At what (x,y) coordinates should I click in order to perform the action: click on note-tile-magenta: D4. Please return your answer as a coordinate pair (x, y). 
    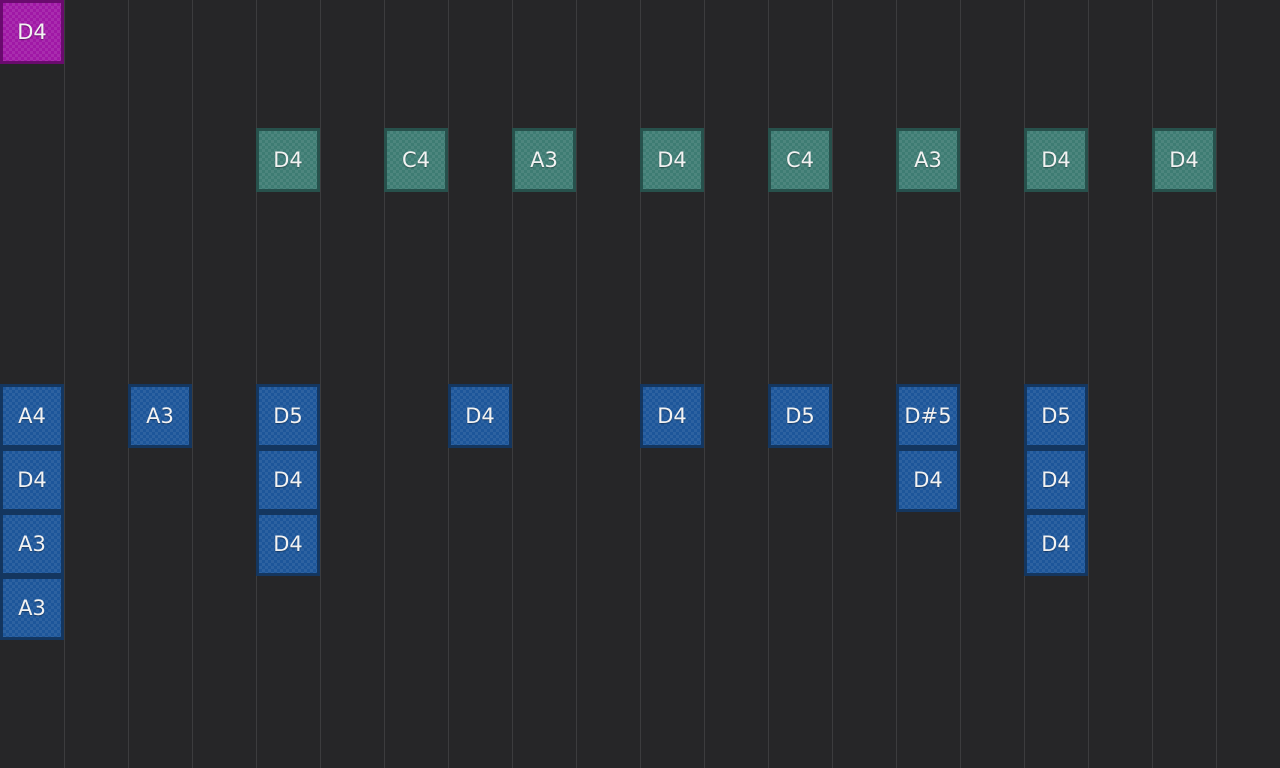
    Looking at the image, I should click on (32, 32).